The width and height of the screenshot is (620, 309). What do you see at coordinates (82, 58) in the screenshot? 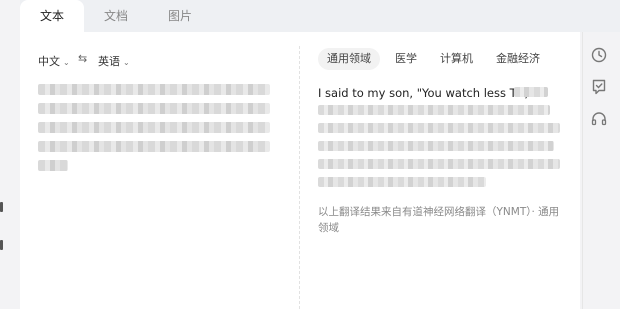
I see `swap-icon: ⇆` at bounding box center [82, 58].